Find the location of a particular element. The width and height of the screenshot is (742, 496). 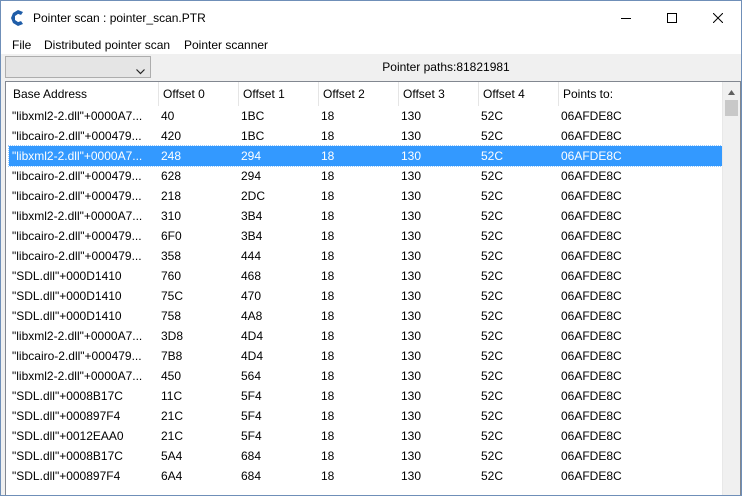

offset-1-cell: 4D4 is located at coordinates (252, 336).